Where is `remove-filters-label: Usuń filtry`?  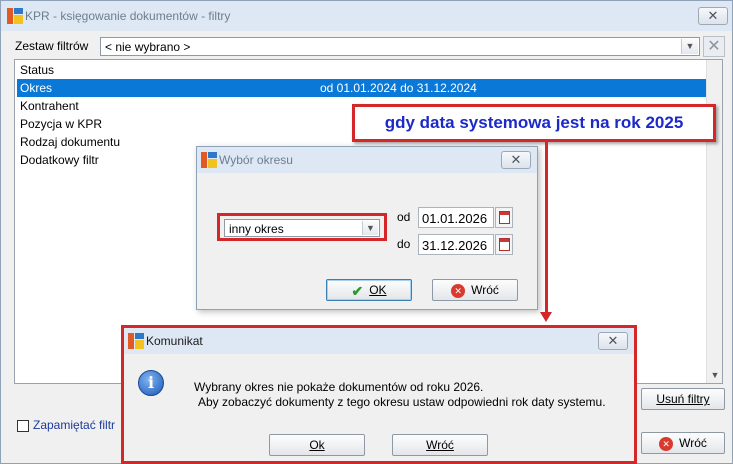 remove-filters-label: Usuń filtry is located at coordinates (683, 399).